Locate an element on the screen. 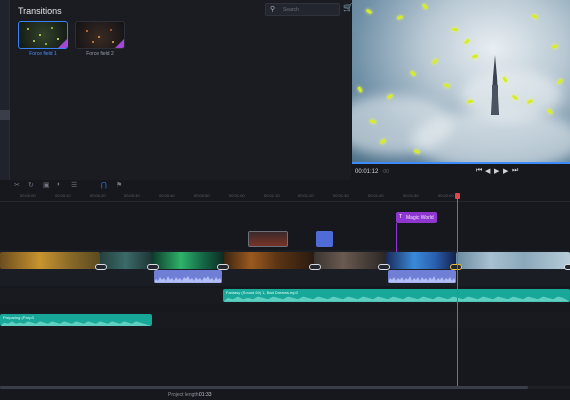 This screenshot has width=570, height=400. status-bar: Project length: 01:33 is located at coordinates (285, 394).